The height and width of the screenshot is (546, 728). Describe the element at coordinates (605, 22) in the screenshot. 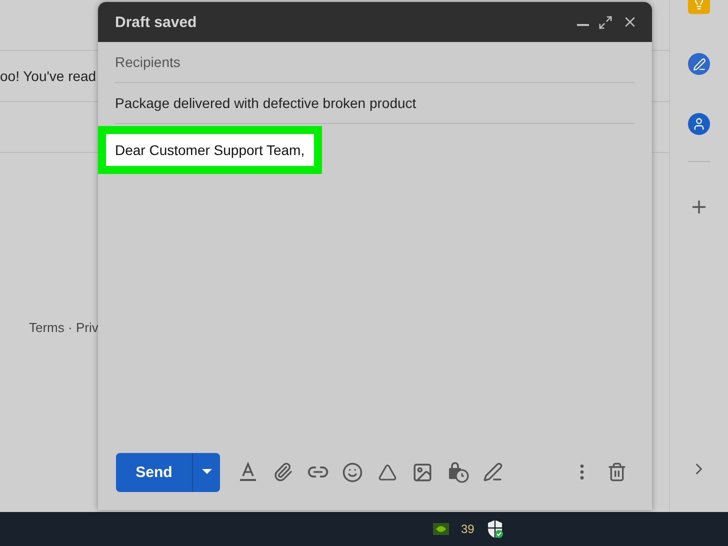

I see `expand-button` at that location.